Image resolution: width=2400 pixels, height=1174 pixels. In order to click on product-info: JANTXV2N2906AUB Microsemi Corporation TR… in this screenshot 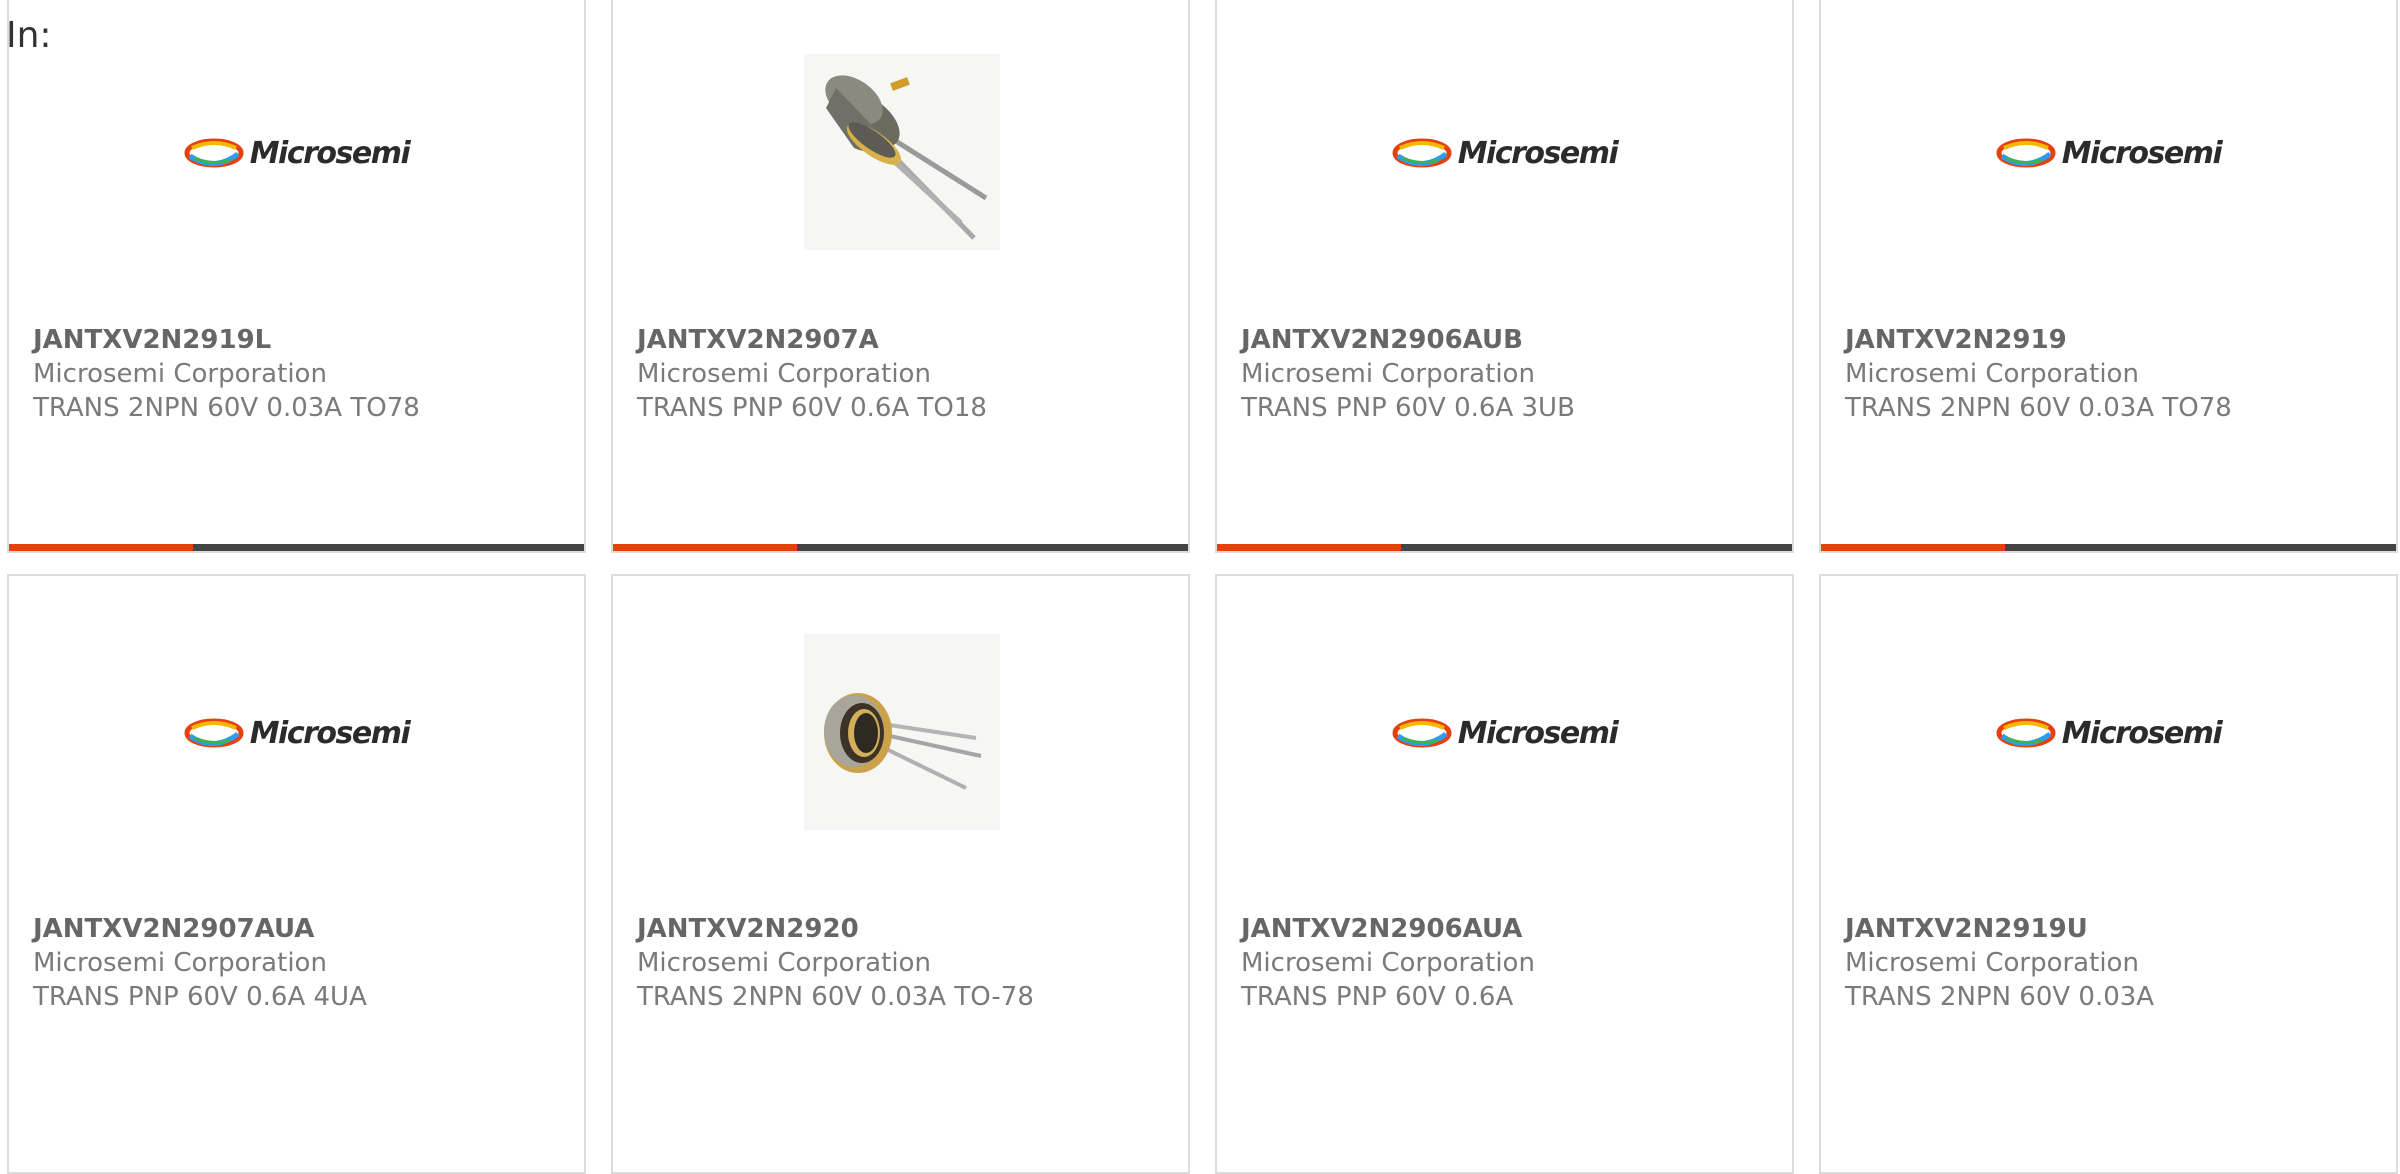, I will do `click(1511, 374)`.